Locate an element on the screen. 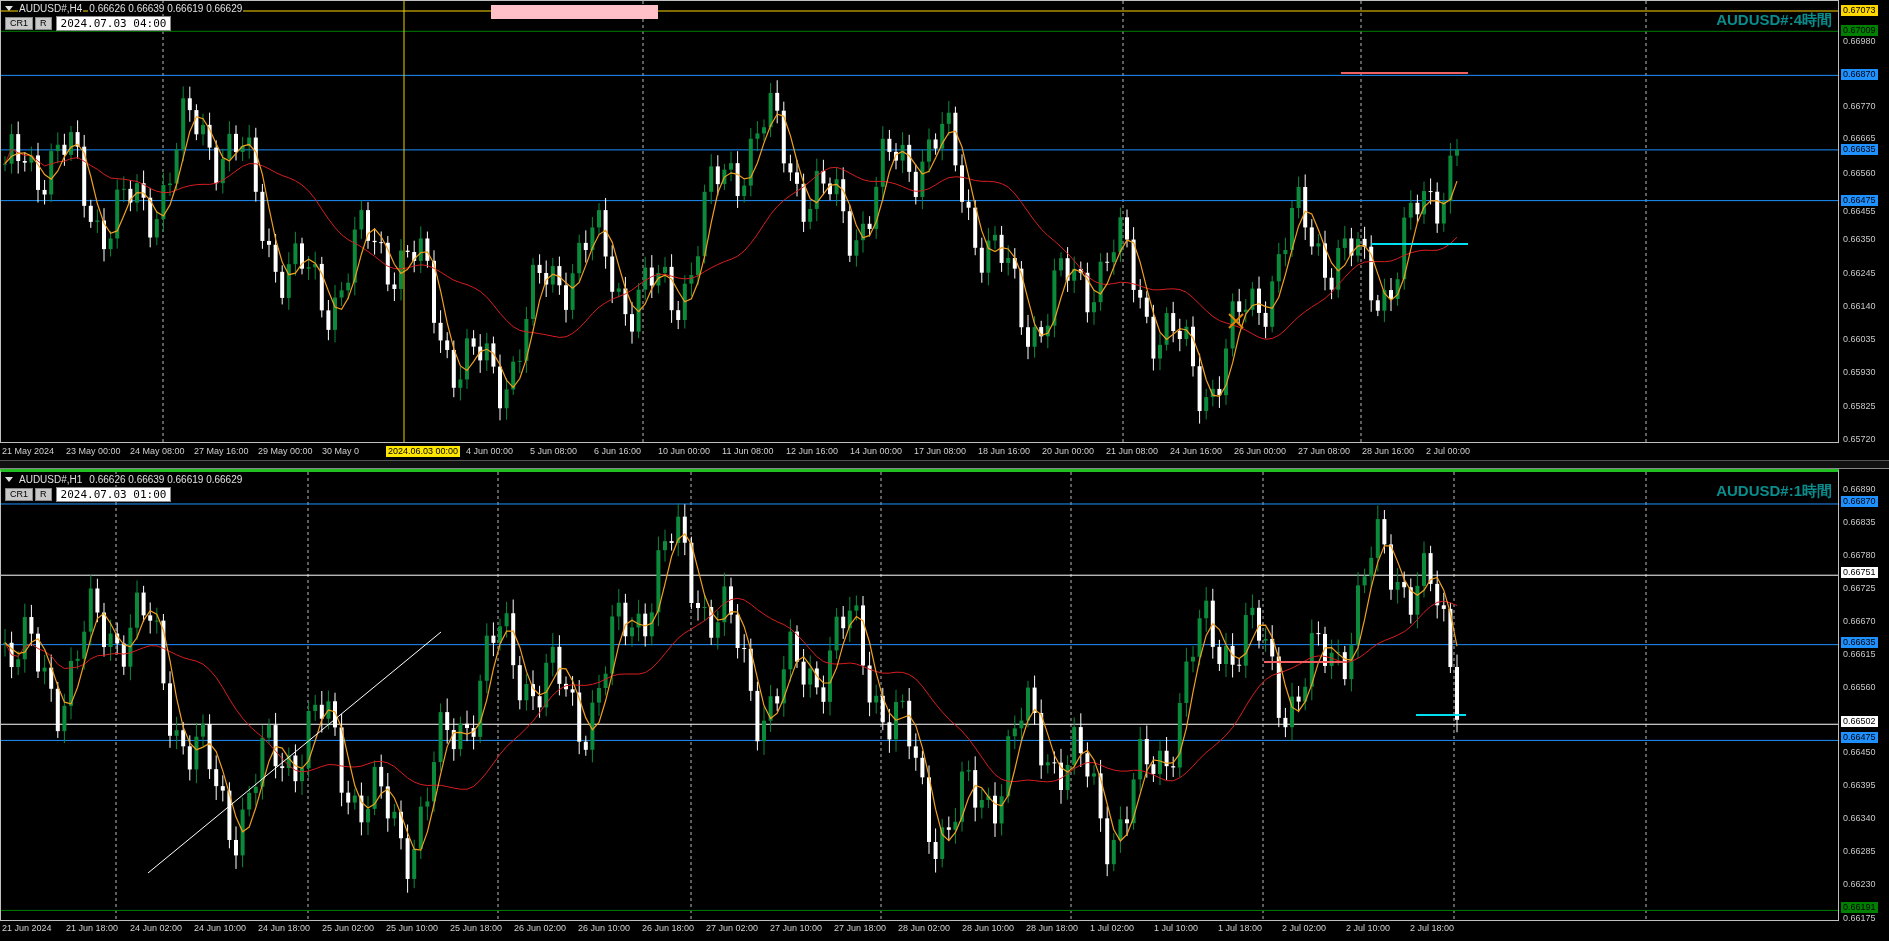  time-label: 1 Jul 18:00 is located at coordinates (1241, 928).